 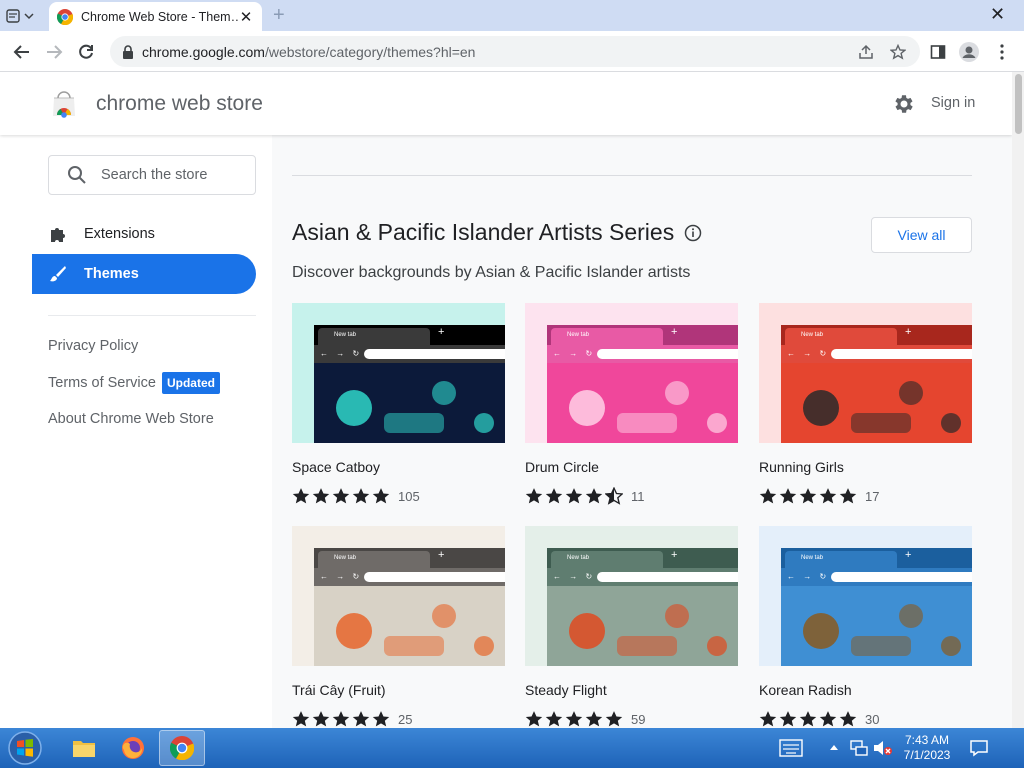 I want to click on taskbar-chrome, so click(x=182, y=748).